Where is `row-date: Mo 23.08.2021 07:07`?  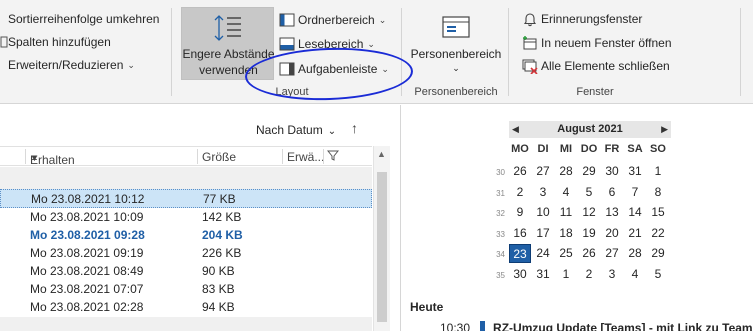
row-date: Mo 23.08.2021 07:07 is located at coordinates (87, 289).